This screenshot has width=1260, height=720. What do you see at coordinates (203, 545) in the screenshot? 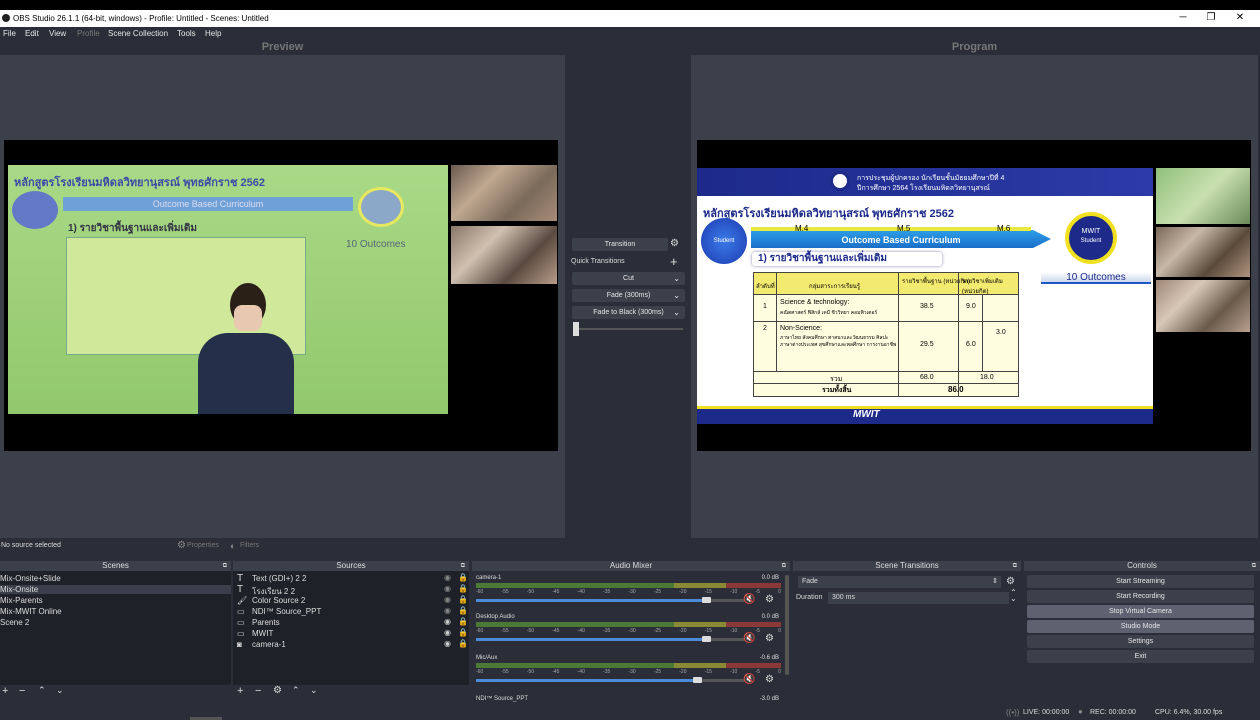
I see `properties-button: Properties` at bounding box center [203, 545].